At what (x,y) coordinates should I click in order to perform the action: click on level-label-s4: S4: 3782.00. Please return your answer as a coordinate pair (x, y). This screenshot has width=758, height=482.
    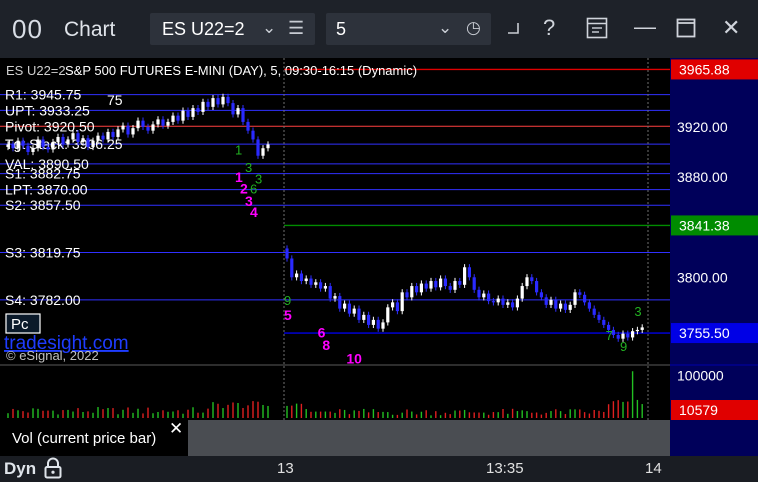
    Looking at the image, I should click on (43, 300).